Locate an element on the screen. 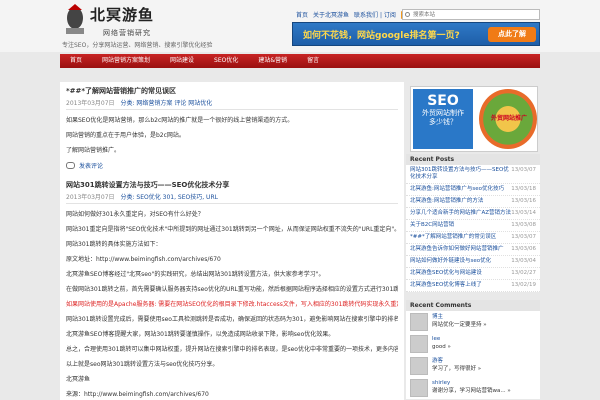 The image size is (600, 400). nav-item-web-build: 网站建设 is located at coordinates (182, 61).